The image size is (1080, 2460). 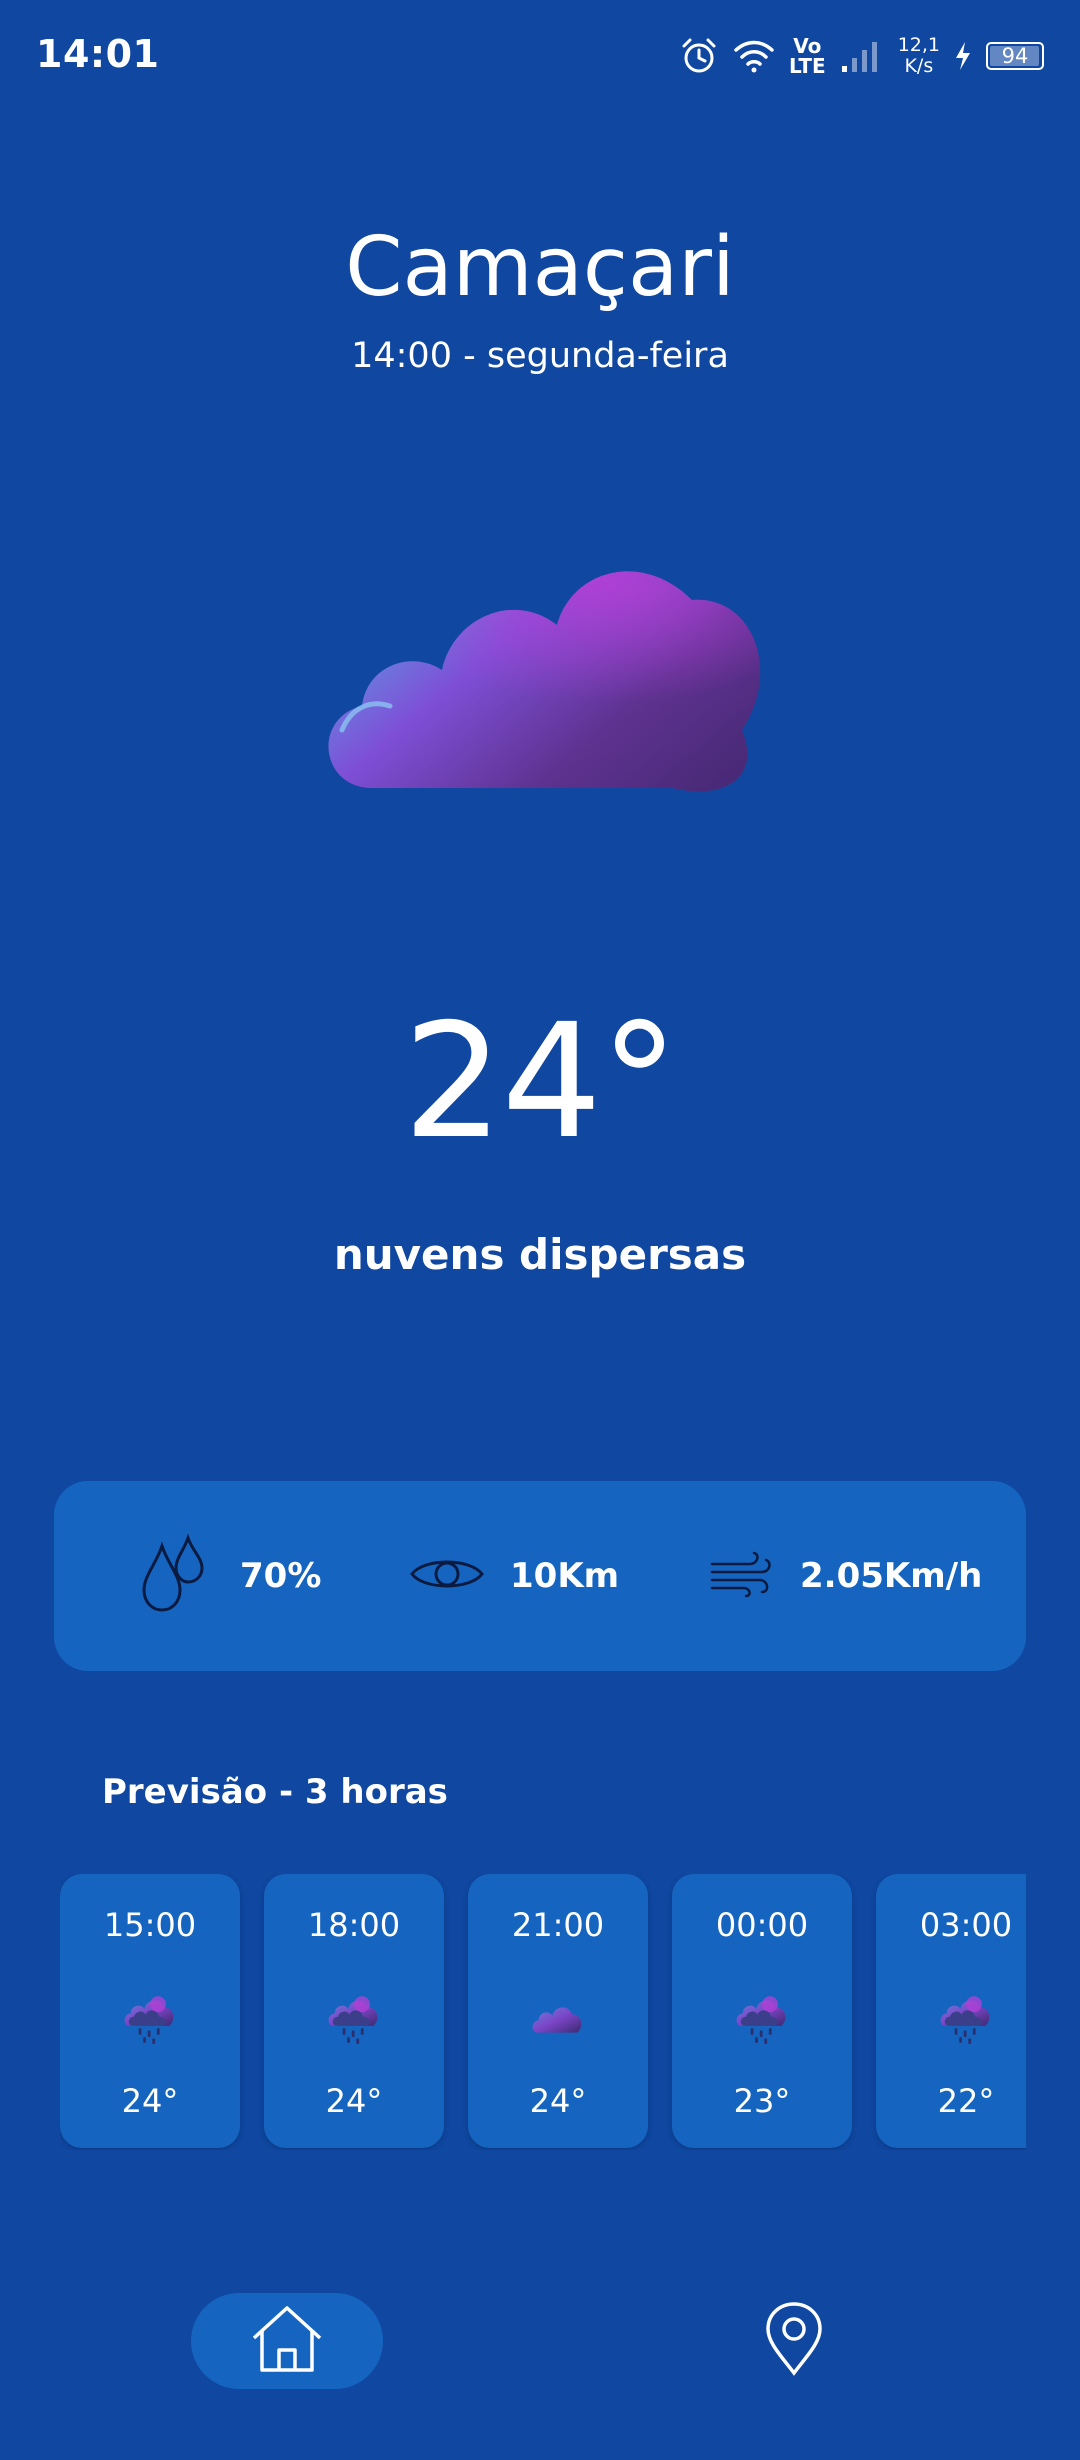 What do you see at coordinates (557, 2020) in the screenshot?
I see `cloud-icon` at bounding box center [557, 2020].